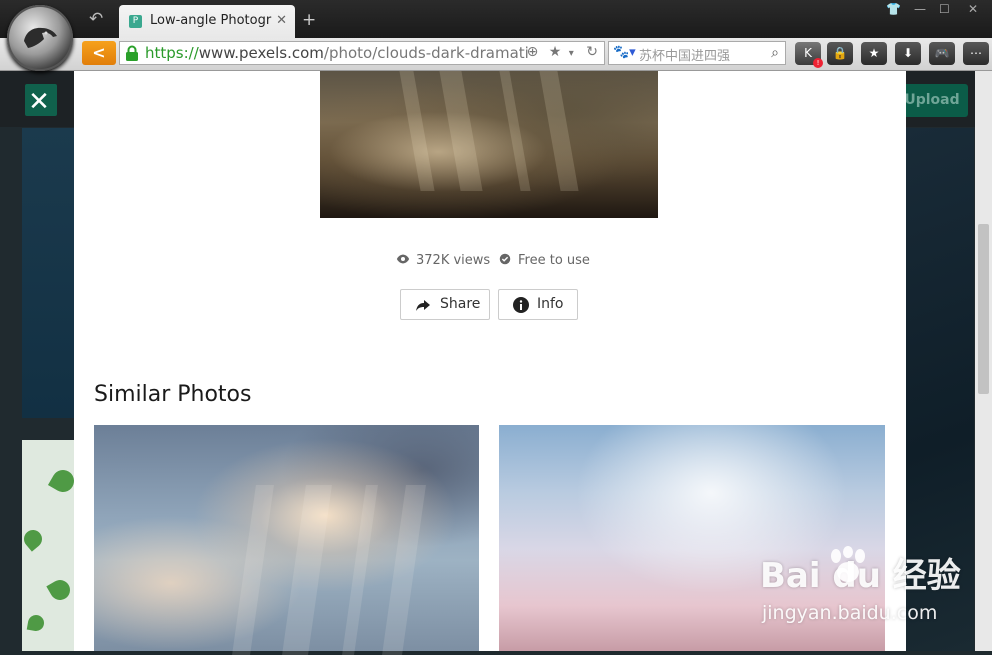  Describe the element at coordinates (932, 100) in the screenshot. I see `upload-button: Upload` at that location.